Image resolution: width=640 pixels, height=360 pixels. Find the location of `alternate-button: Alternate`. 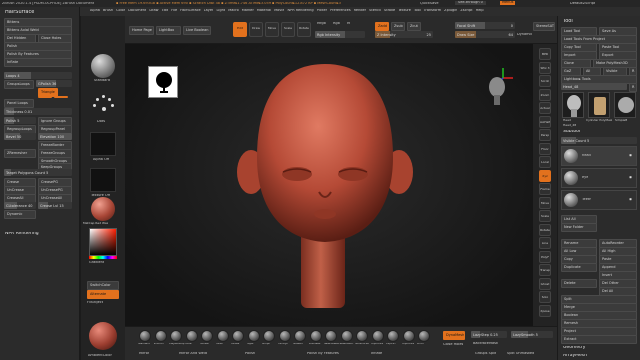

alternate-button: Alternate is located at coordinates (103, 294).